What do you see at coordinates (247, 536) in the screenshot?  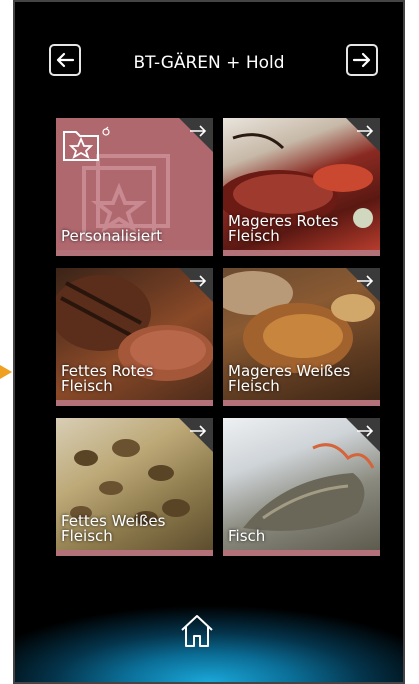 I see `tile-label: Fisch` at bounding box center [247, 536].